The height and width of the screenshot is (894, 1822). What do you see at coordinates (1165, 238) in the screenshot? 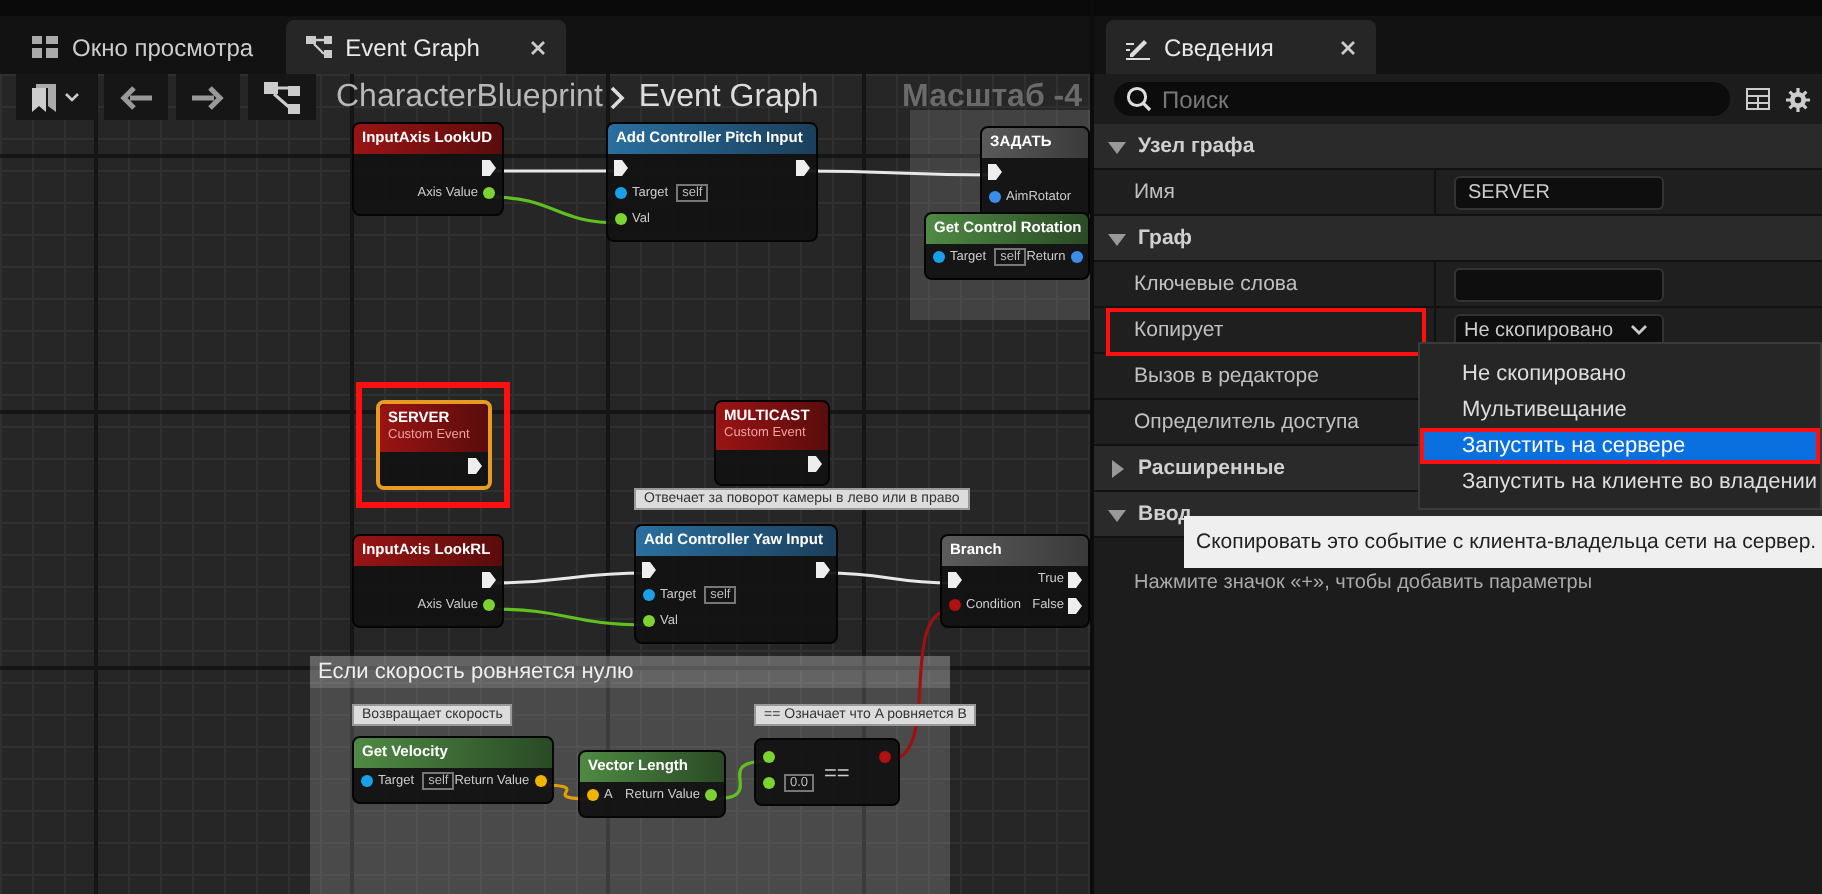
I see `section-title: Граф` at bounding box center [1165, 238].